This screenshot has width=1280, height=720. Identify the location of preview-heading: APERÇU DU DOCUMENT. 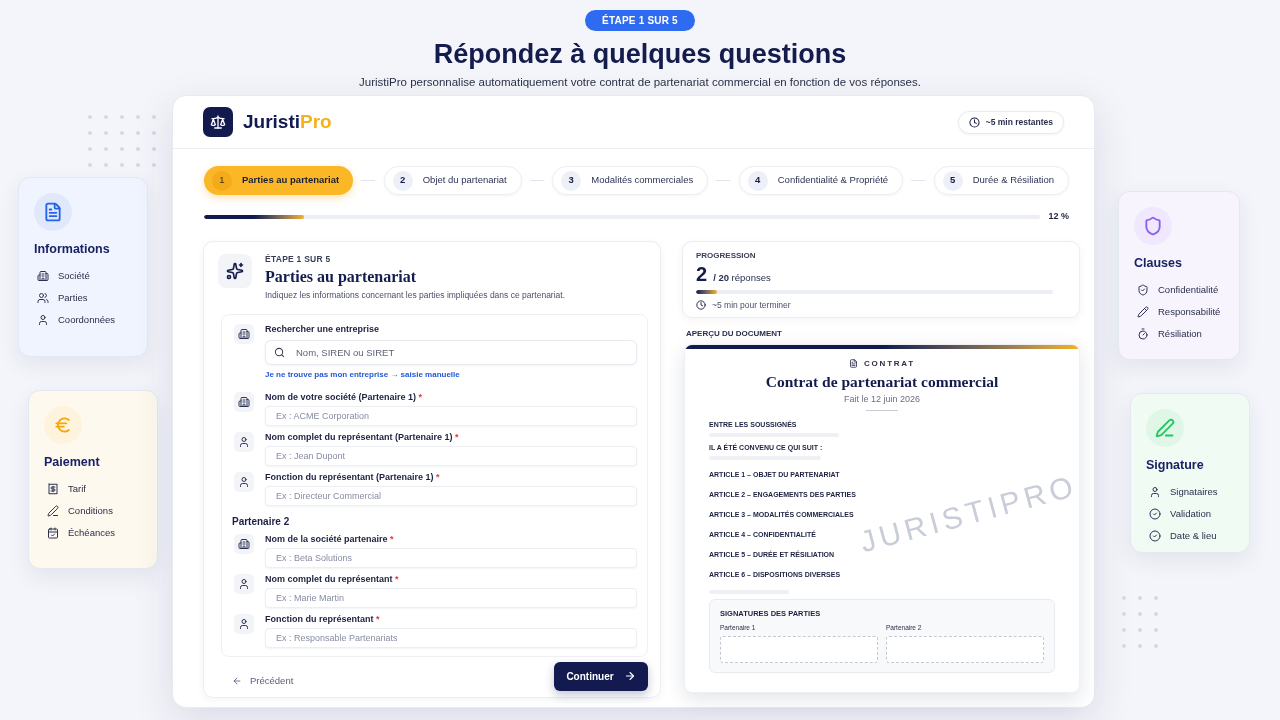
(734, 333).